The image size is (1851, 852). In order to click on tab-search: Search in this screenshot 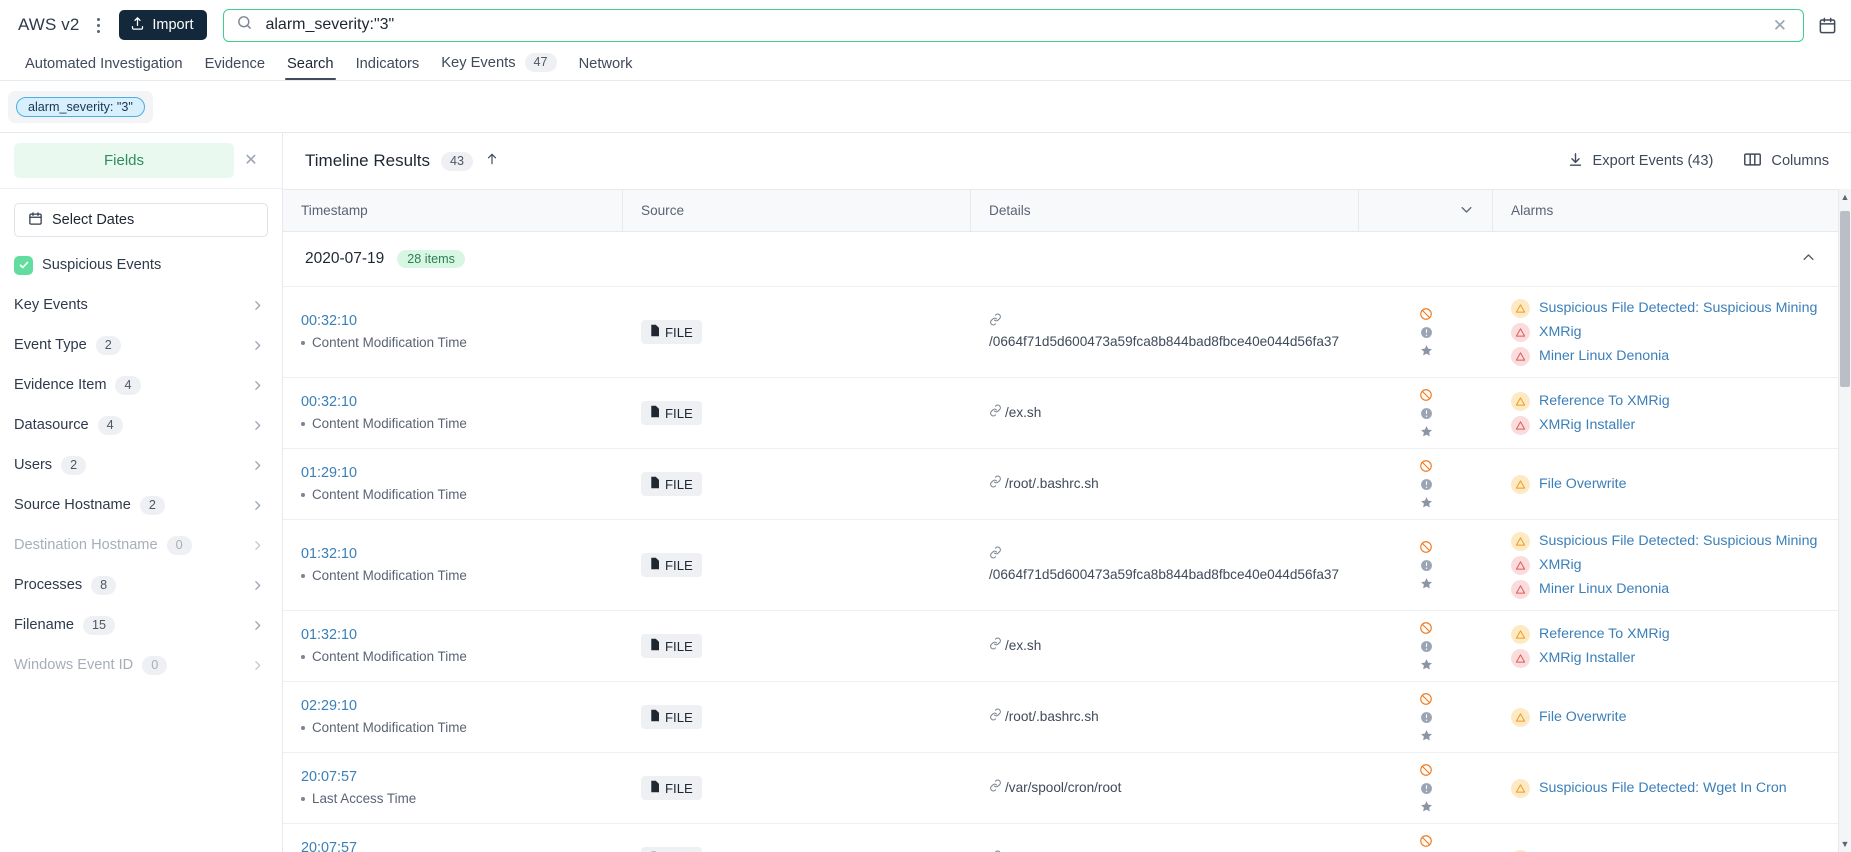, I will do `click(310, 68)`.